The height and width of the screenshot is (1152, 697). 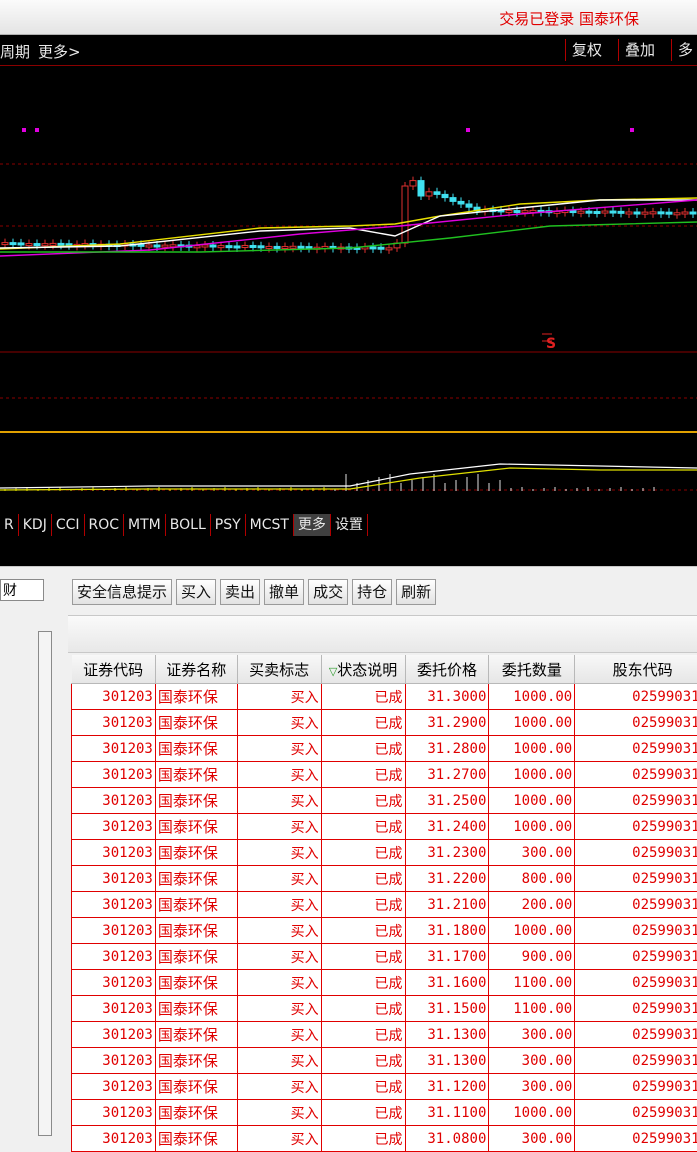 I want to click on col-header-name: 证券名称, so click(x=196, y=669).